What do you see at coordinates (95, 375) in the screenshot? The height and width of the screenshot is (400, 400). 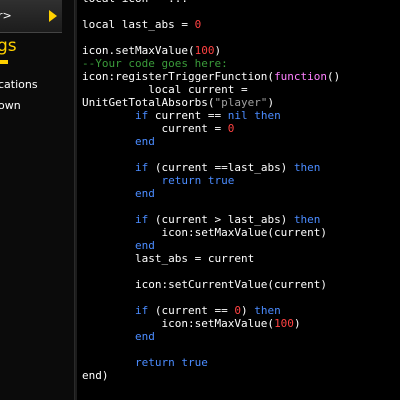 I see `code-token: end)` at bounding box center [95, 375].